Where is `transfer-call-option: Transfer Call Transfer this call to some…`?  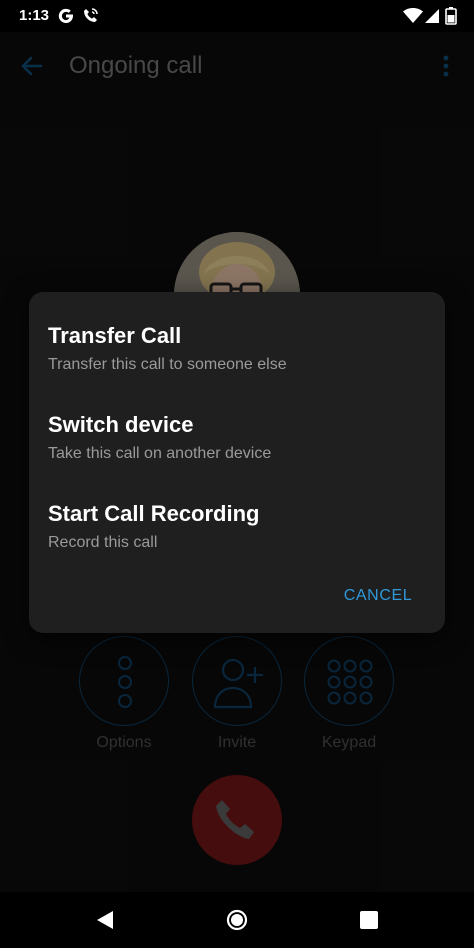
transfer-call-option: Transfer Call Transfer this call to some… is located at coordinates (238, 358).